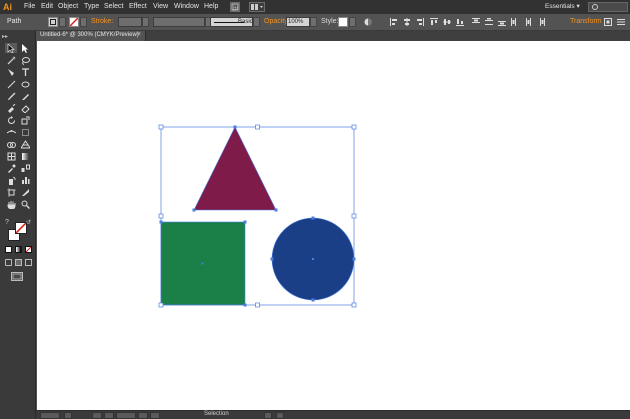 The image size is (630, 419). Describe the element at coordinates (541, 22) in the screenshot. I see `distribute-right-icon` at that location.